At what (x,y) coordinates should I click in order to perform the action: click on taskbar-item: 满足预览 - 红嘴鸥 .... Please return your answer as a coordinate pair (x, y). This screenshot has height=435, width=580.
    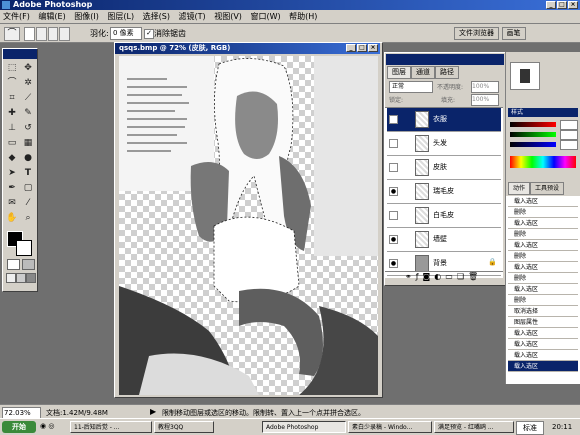
    Looking at the image, I should click on (474, 427).